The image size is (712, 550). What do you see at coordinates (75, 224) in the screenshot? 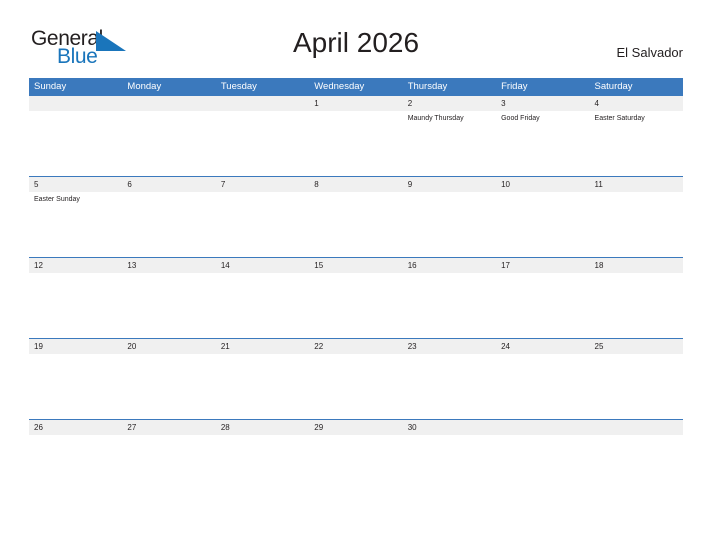
I see `day-events-cell: Easter Sunday` at bounding box center [75, 224].